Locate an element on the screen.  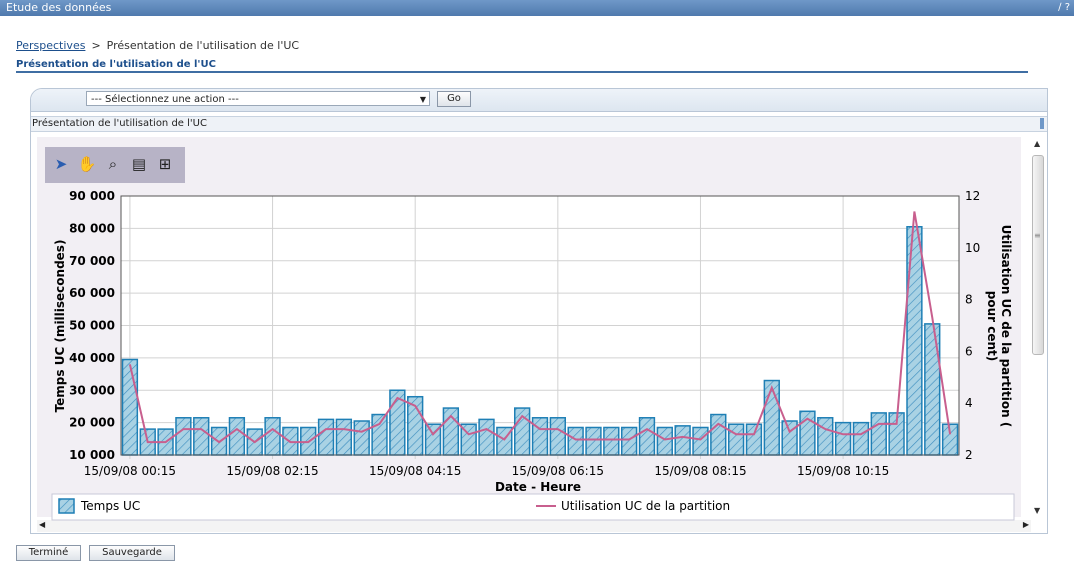
zoom-tool-icon: ⌕ is located at coordinates (113, 164).